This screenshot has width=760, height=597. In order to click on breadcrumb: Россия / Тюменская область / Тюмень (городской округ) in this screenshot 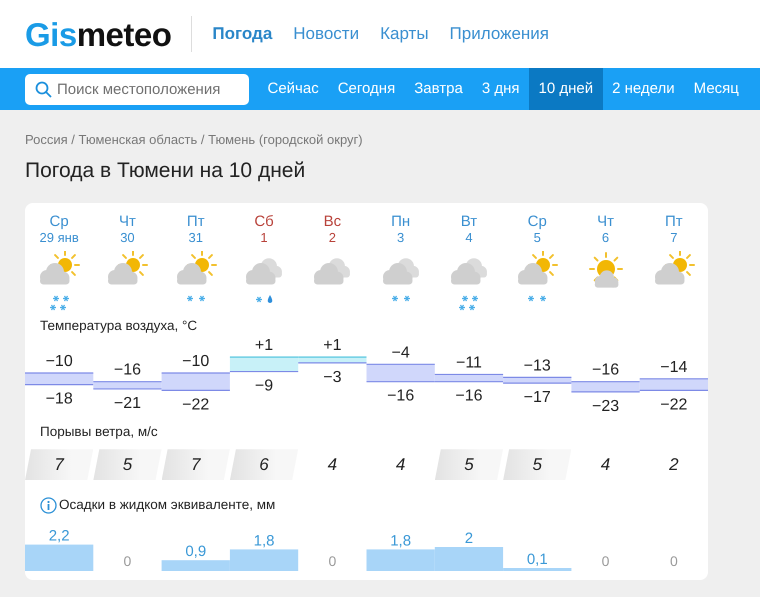, I will do `click(392, 140)`.